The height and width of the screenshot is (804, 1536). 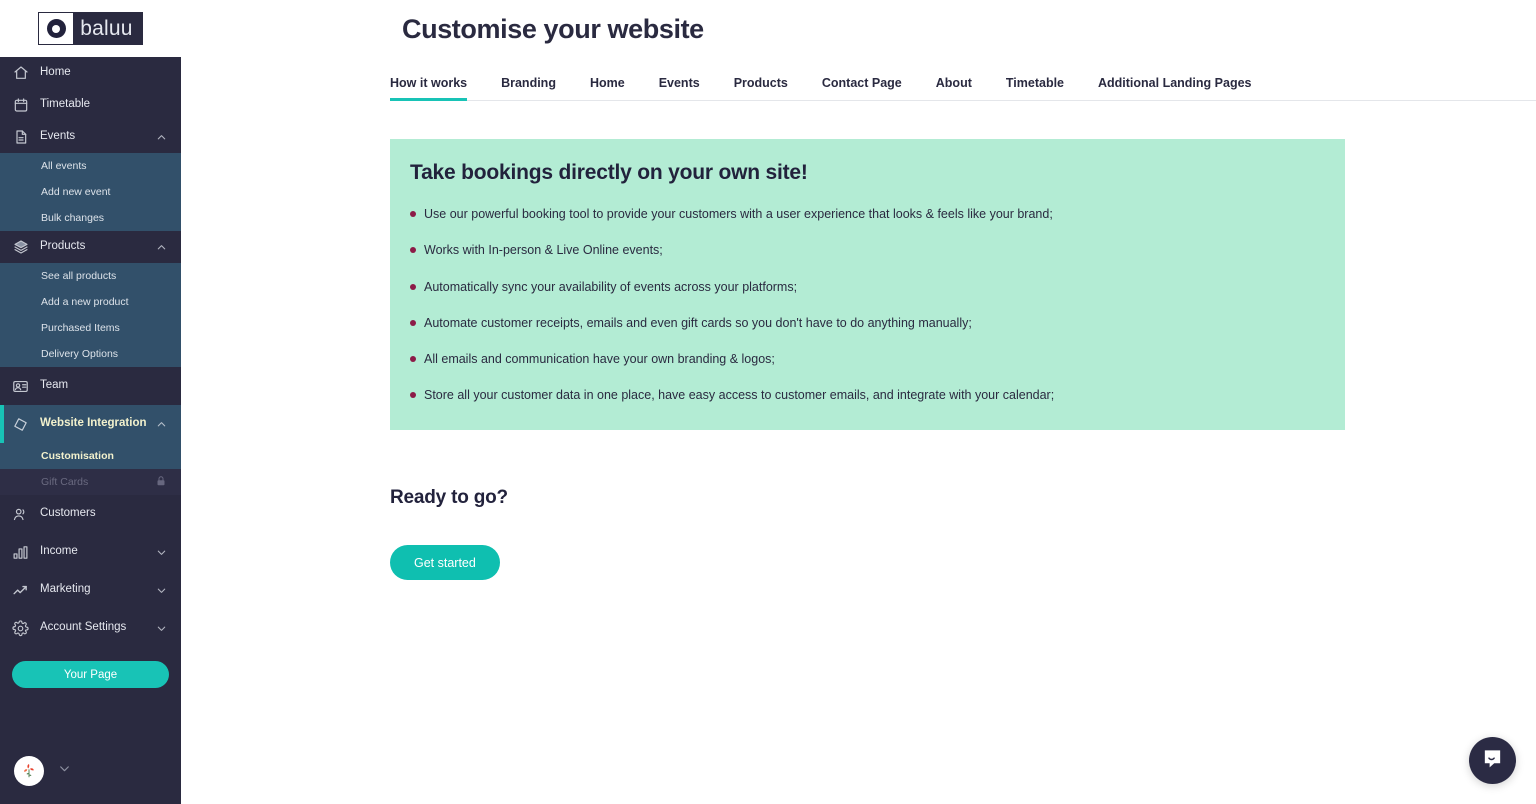 I want to click on sidebar-item-income: Income, so click(x=90, y=552).